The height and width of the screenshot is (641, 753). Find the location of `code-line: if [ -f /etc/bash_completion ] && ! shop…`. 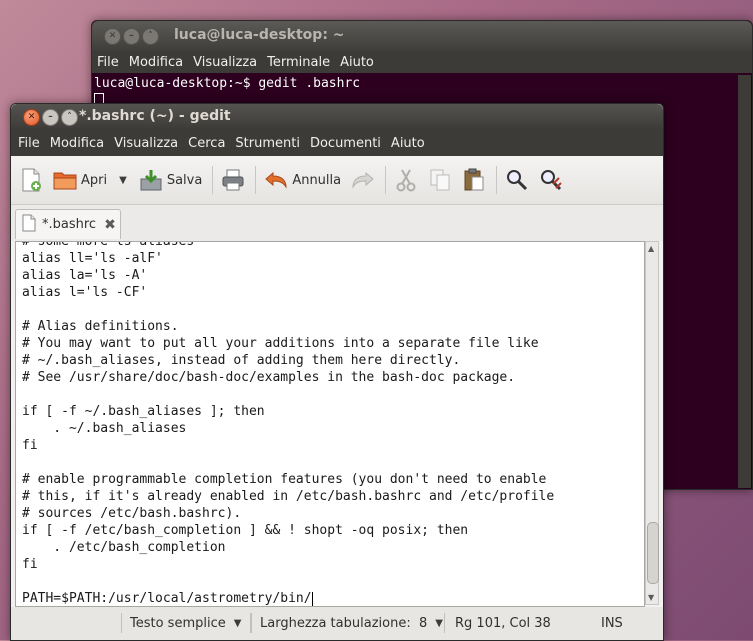

code-line: if [ -f /etc/bash_completion ] && ! shop… is located at coordinates (245, 530).